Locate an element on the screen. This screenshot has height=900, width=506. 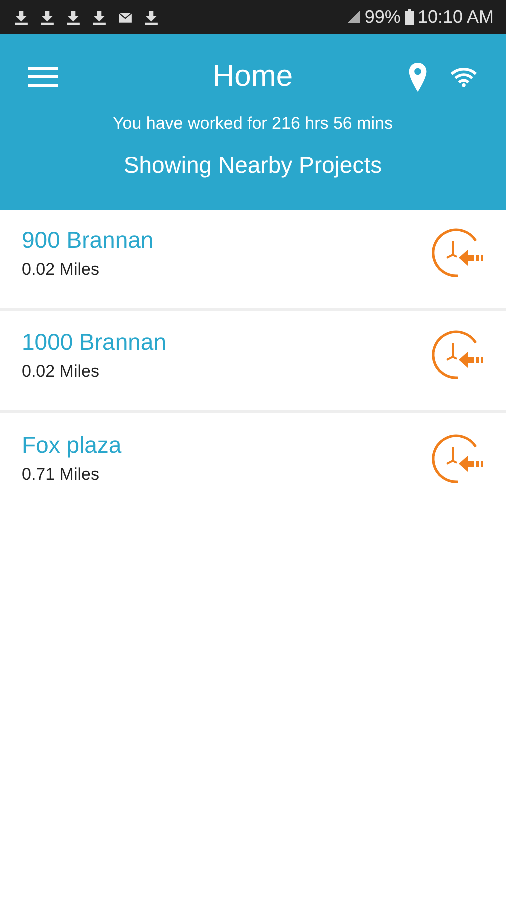
project-name: Fox plaza is located at coordinates (72, 445).